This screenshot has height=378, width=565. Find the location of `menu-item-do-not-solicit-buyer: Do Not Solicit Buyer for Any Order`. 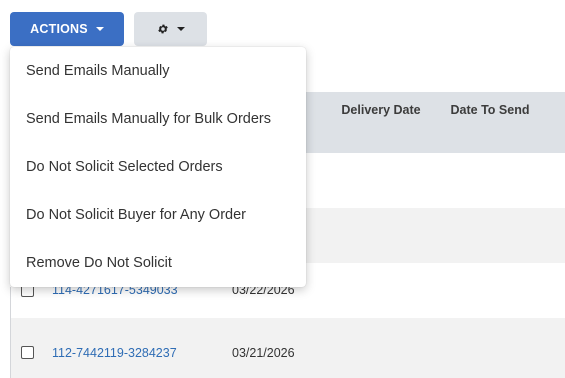

menu-item-do-not-solicit-buyer: Do Not Solicit Buyer for Any Order is located at coordinates (158, 215).